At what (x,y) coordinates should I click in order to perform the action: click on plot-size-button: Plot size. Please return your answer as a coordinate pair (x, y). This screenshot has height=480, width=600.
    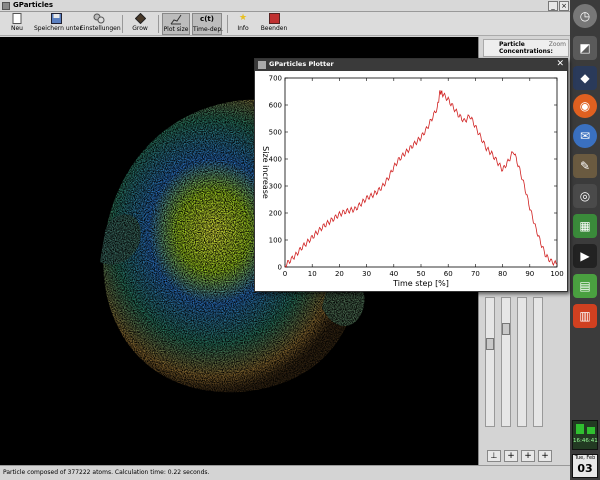
    Looking at the image, I should click on (176, 24).